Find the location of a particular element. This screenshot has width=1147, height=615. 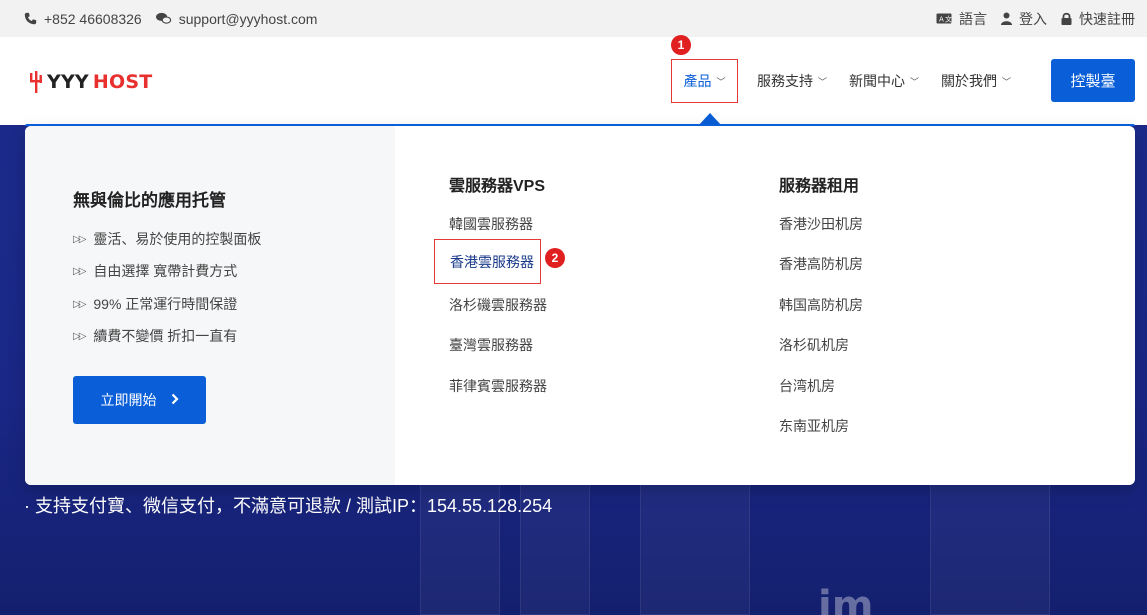

nav-about: 關於我們 ﹀ is located at coordinates (976, 81).